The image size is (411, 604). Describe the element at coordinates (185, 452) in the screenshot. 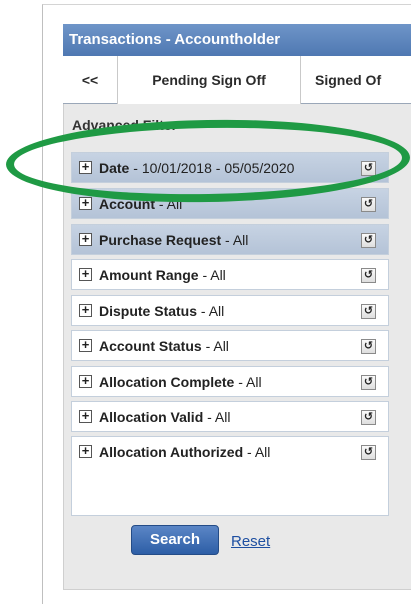

I see `filter-label: Allocation Authorized - All` at that location.